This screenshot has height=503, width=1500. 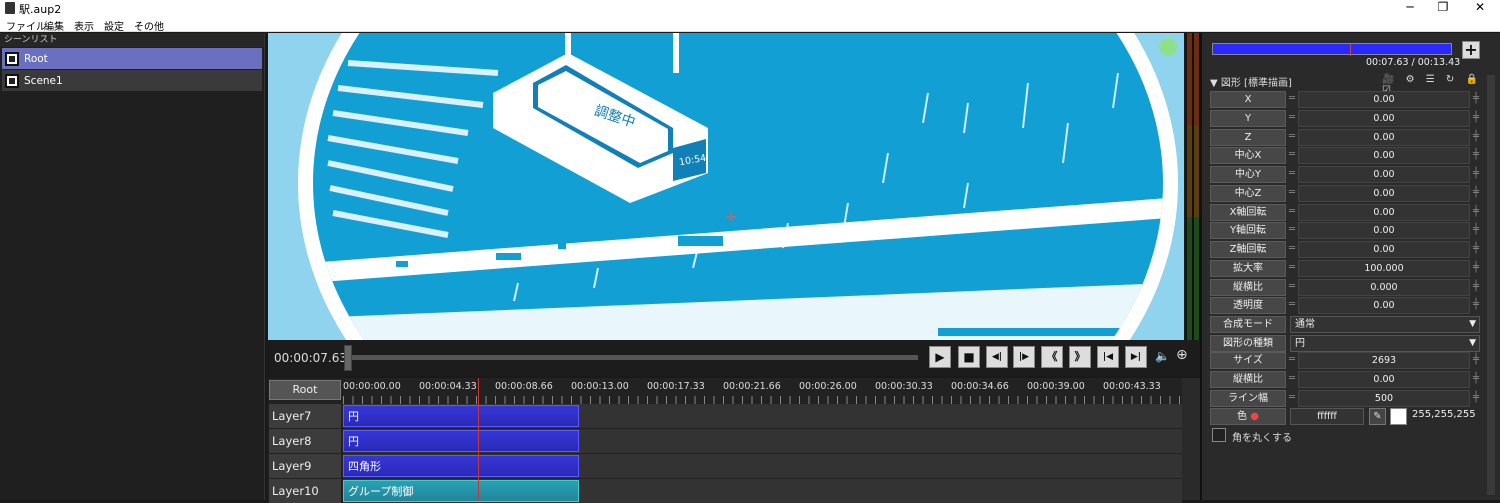 I want to click on round-corners-checkbox, so click(x=1219, y=435).